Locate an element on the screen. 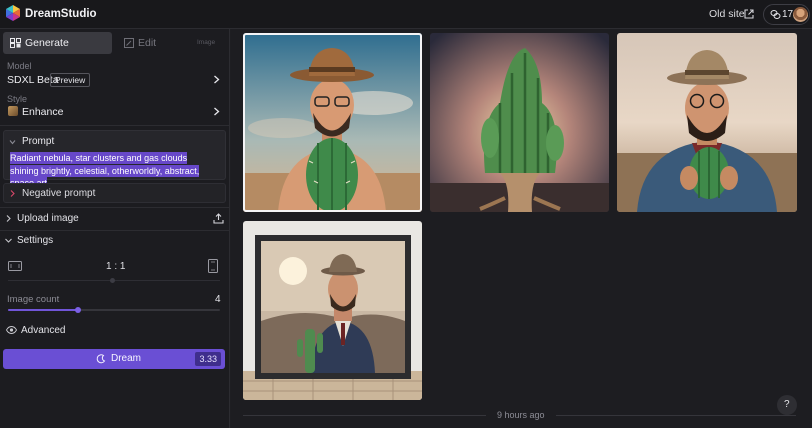 The image size is (812, 428). tab-generate-label: Generate is located at coordinates (47, 43).